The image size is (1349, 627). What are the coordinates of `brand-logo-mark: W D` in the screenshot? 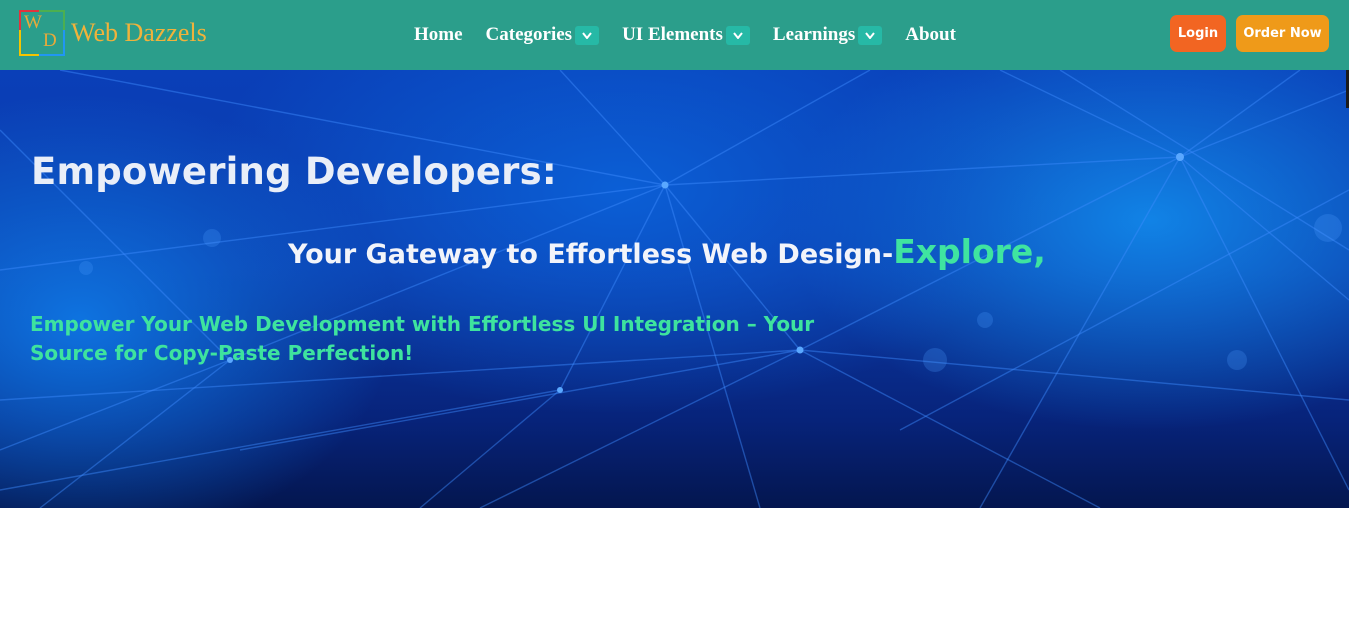 It's located at (42, 33).